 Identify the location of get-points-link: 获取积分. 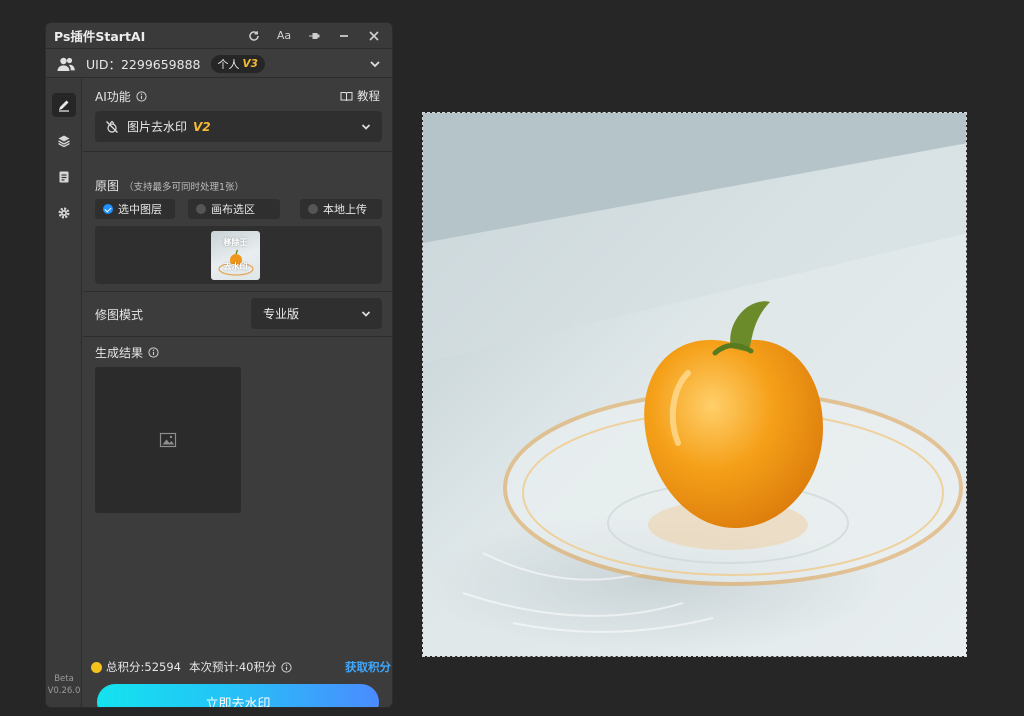
(368, 667).